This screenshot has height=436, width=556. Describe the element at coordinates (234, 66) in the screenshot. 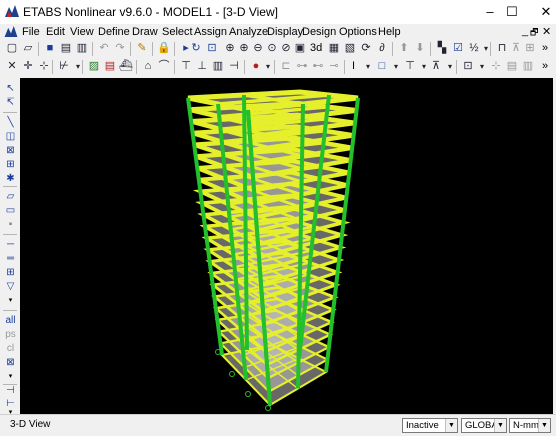

I see `fraction-display-icon: ⊣` at that location.